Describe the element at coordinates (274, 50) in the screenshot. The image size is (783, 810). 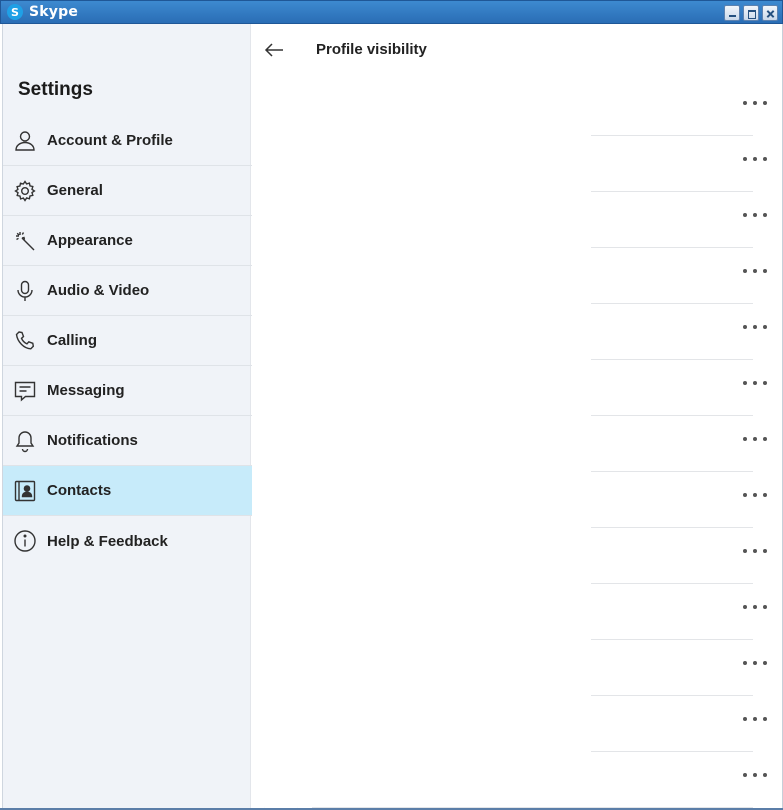
I see `back-arrow-icon` at that location.